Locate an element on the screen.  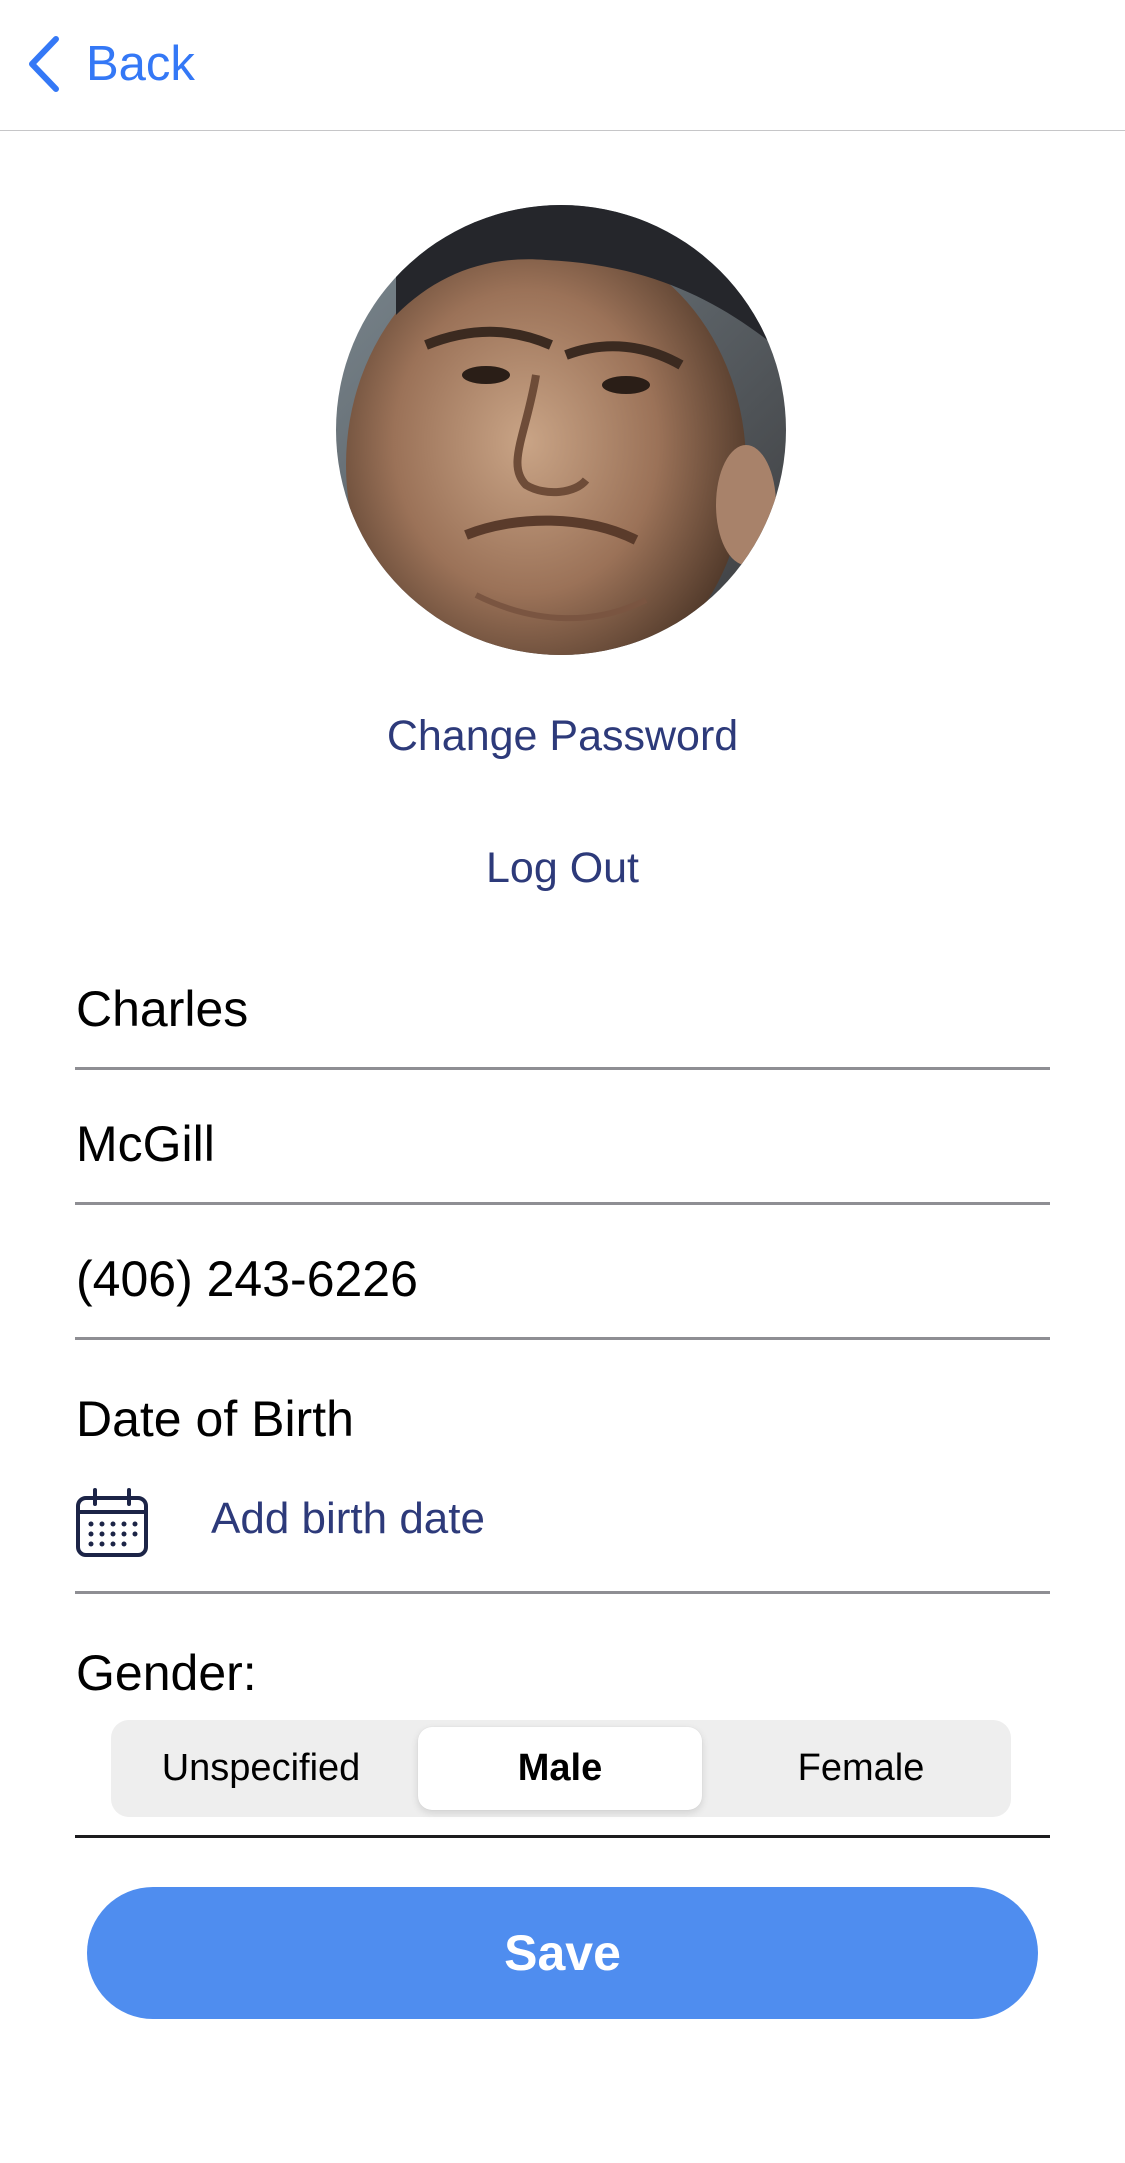
phone-value: (406) 243-6226 is located at coordinates (247, 1279).